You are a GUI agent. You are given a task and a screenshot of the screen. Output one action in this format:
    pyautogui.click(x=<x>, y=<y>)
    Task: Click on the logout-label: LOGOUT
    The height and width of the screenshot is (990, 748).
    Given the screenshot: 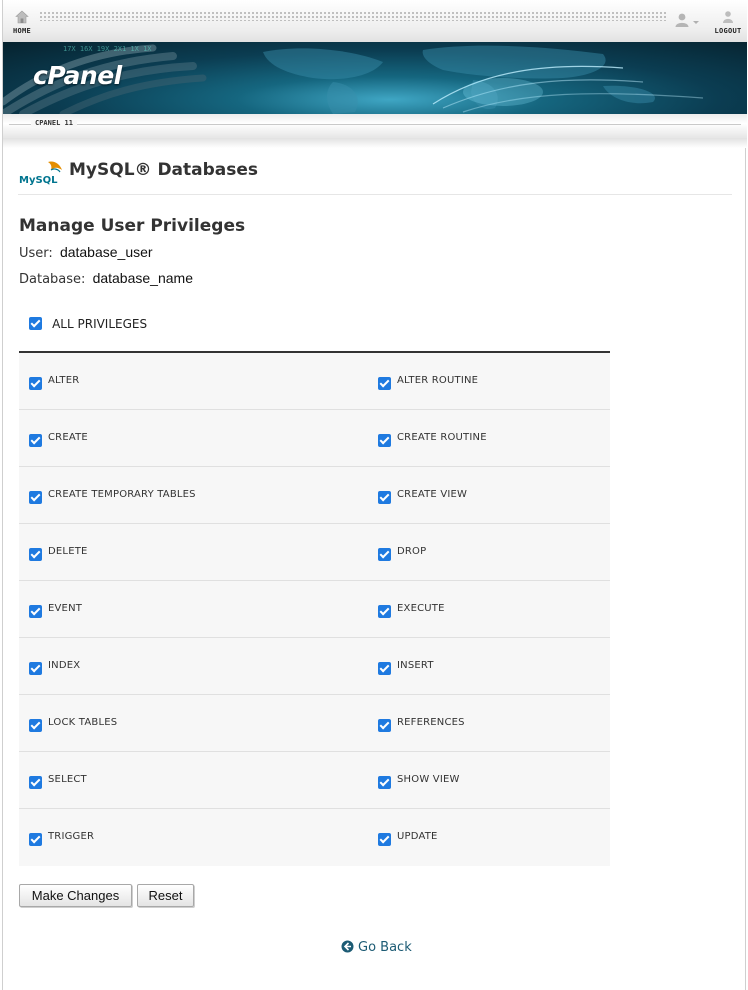 What is the action you would take?
    pyautogui.click(x=728, y=31)
    